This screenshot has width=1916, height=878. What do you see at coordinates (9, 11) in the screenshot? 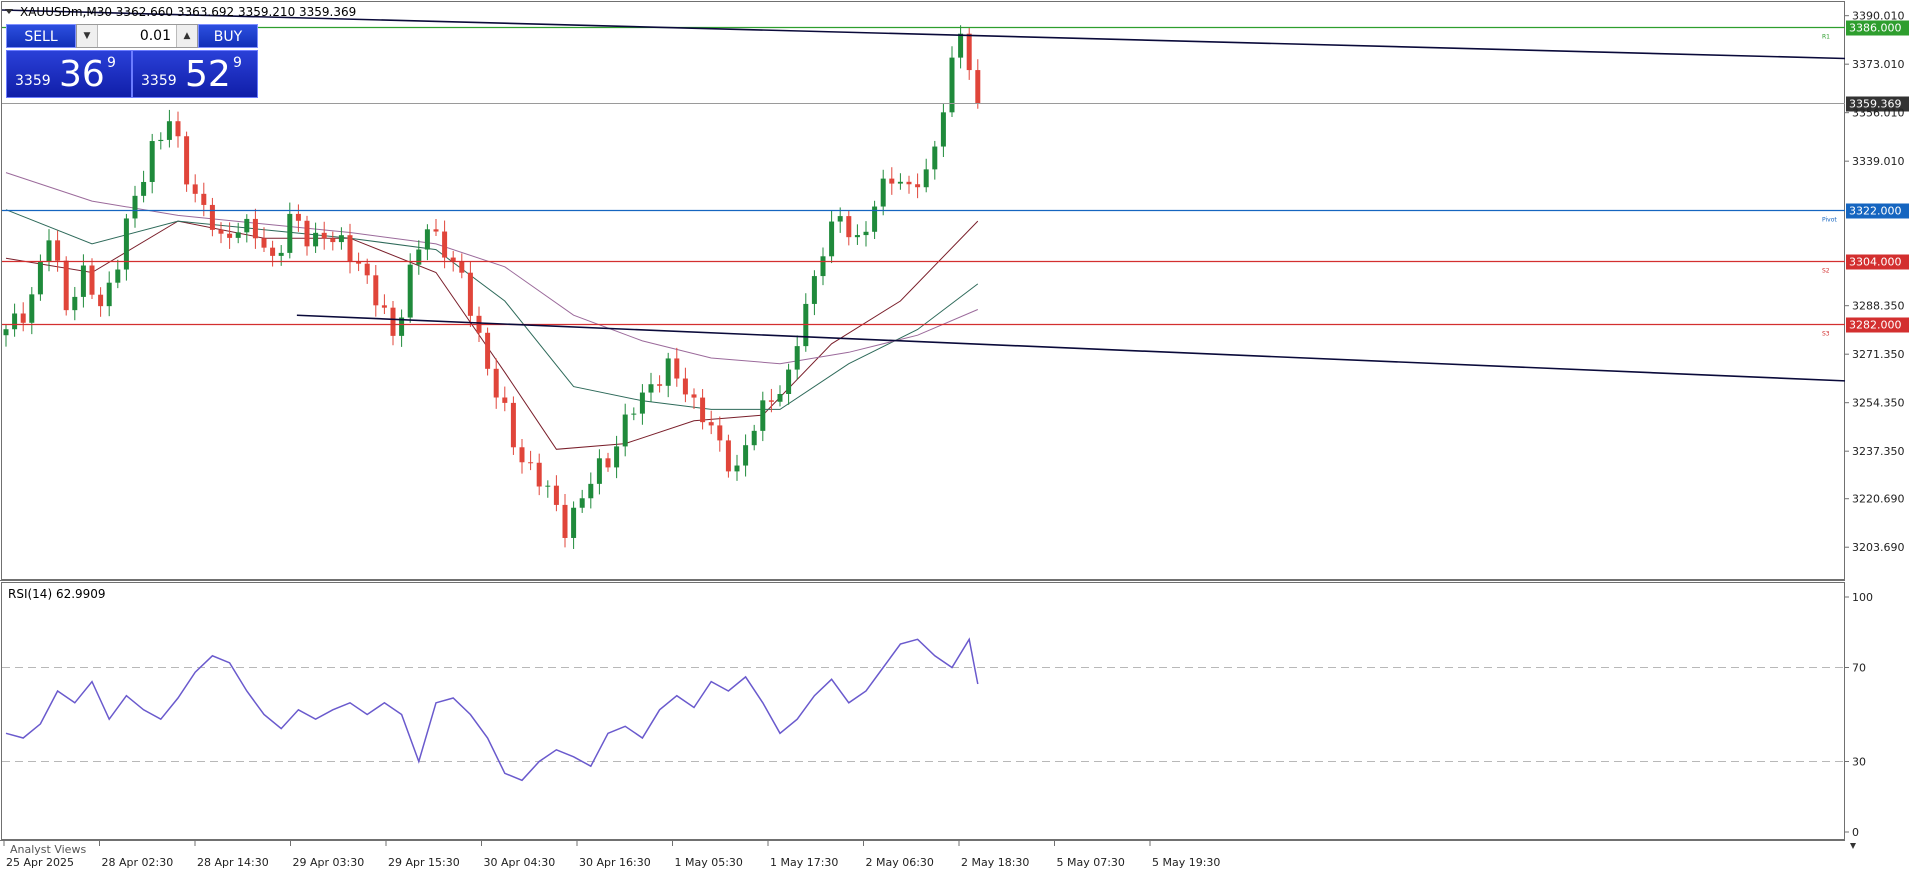
I see `triangle-down-icon` at bounding box center [9, 11].